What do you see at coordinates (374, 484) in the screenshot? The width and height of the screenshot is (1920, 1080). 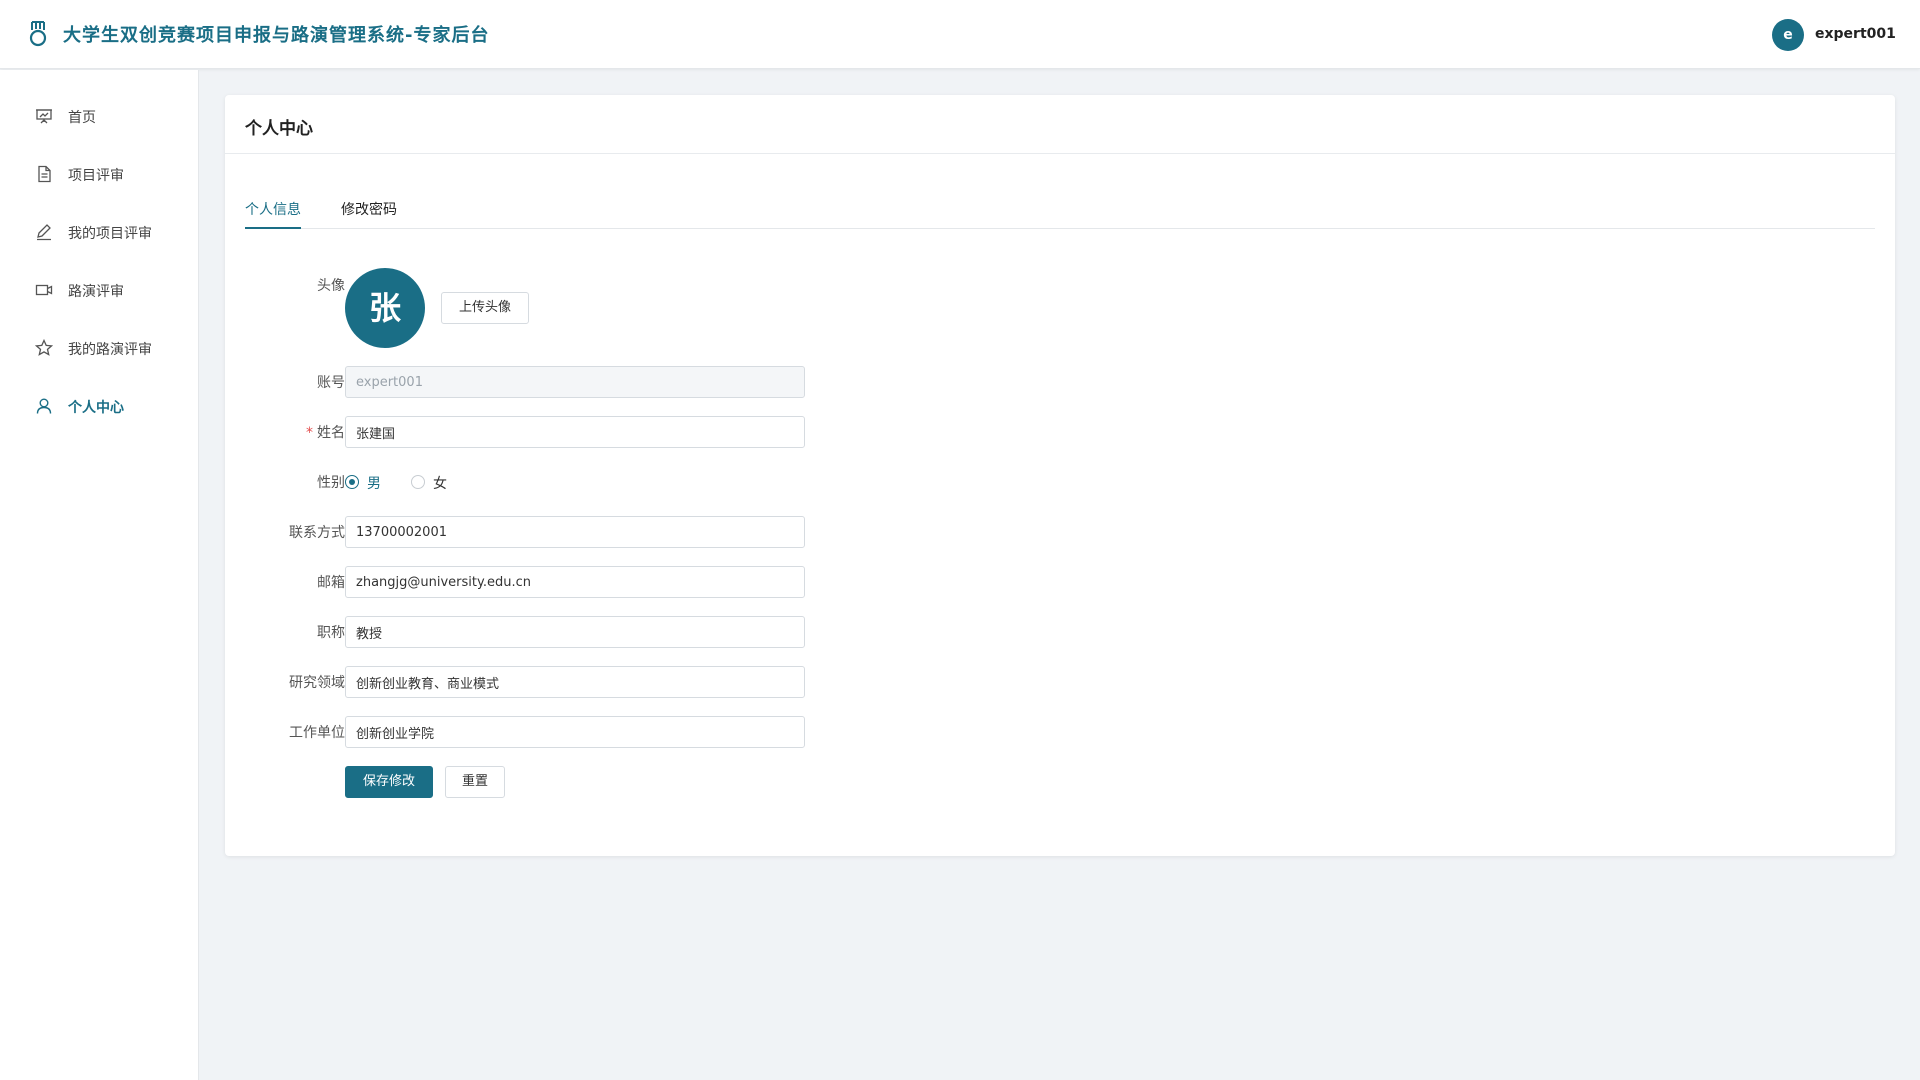 I see `gender-option-label: 男` at bounding box center [374, 484].